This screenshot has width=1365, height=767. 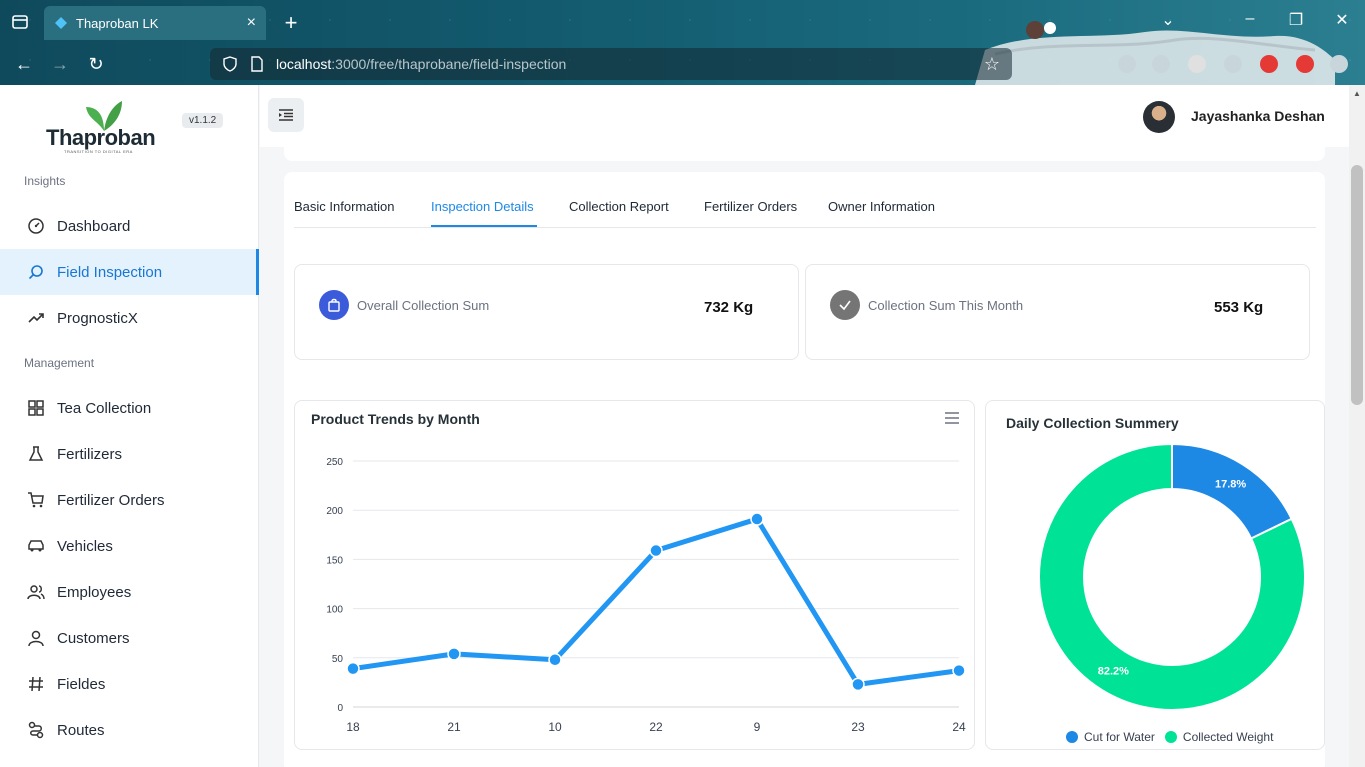 I want to click on page-icon, so click(x=257, y=64).